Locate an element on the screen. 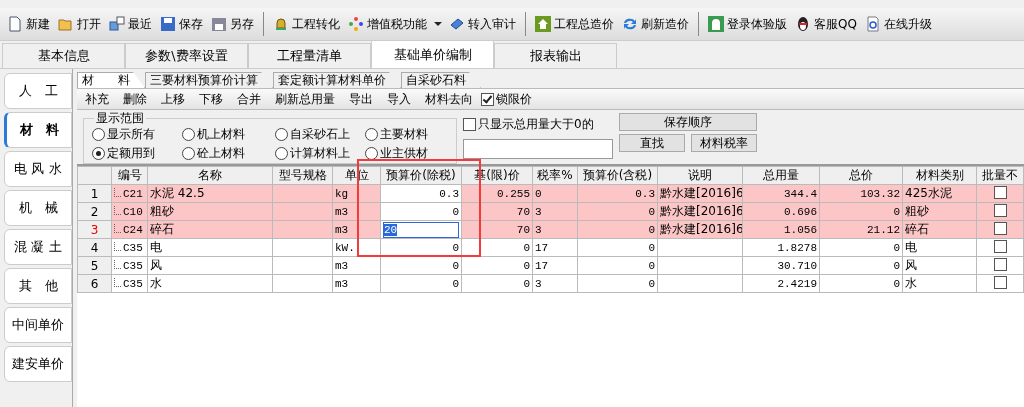 This screenshot has width=1024, height=407. sidebar-tab: 混 凝 土 is located at coordinates (38, 247).